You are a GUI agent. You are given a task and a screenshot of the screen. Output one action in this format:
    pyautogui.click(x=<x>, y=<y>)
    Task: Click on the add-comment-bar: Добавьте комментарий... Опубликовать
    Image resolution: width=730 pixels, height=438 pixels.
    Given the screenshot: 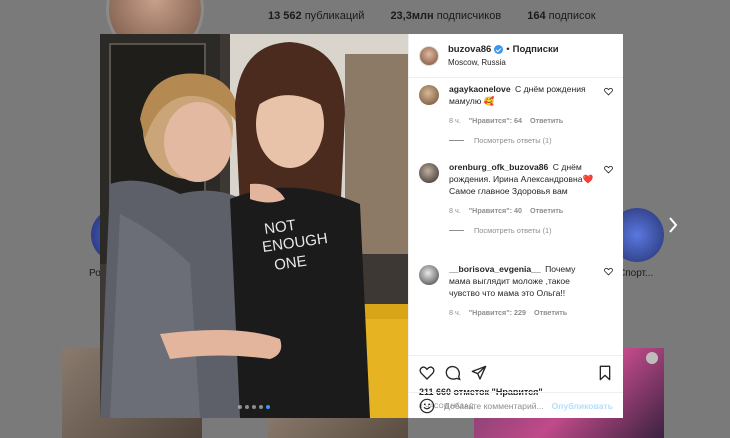 What is the action you would take?
    pyautogui.click(x=516, y=405)
    